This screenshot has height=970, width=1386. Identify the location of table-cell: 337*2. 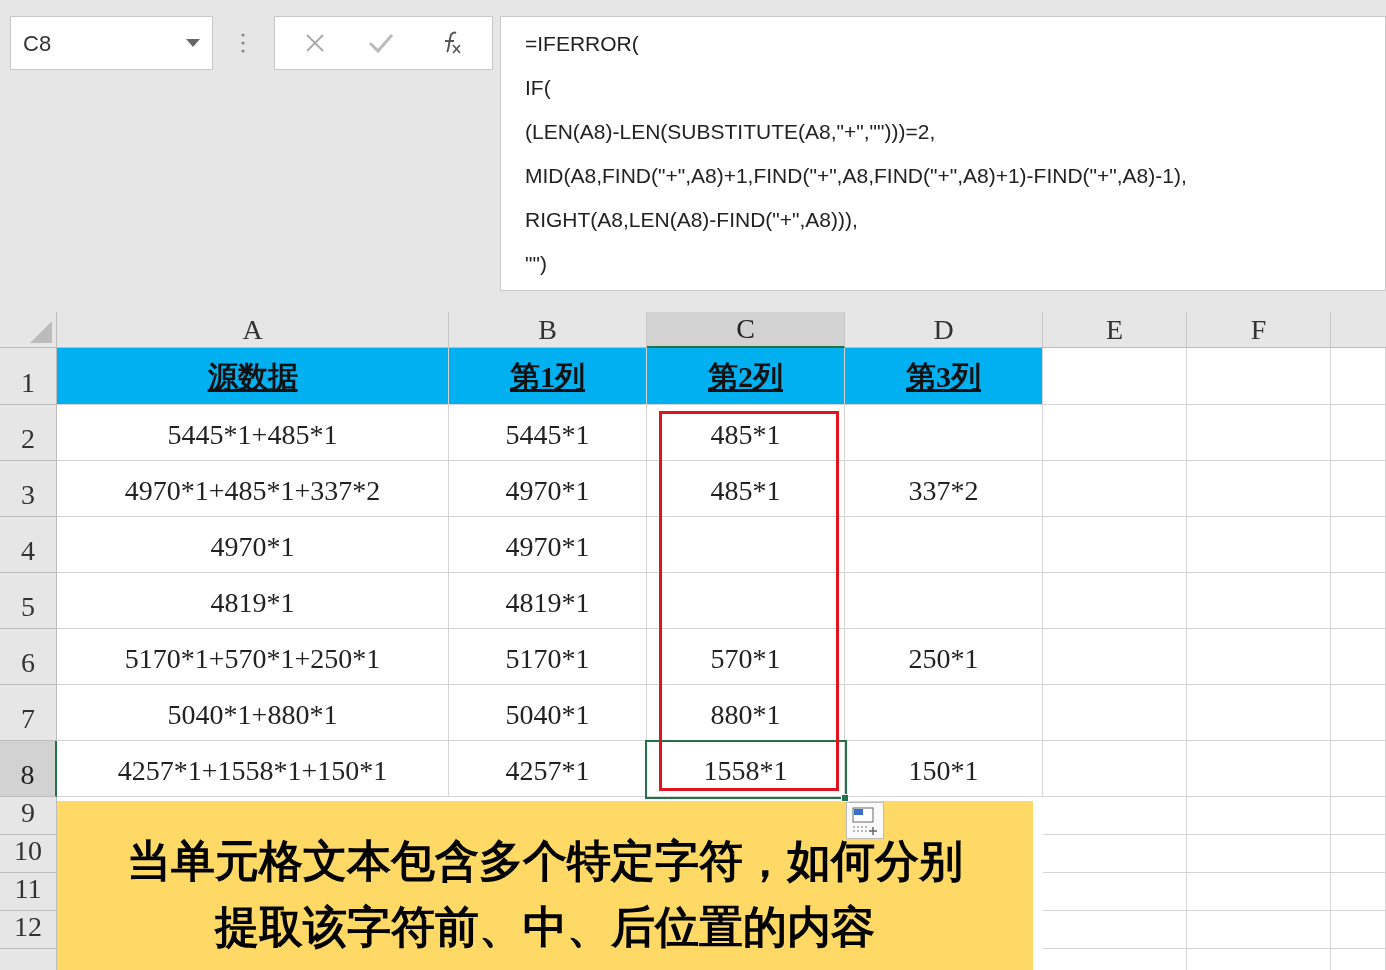
(944, 489).